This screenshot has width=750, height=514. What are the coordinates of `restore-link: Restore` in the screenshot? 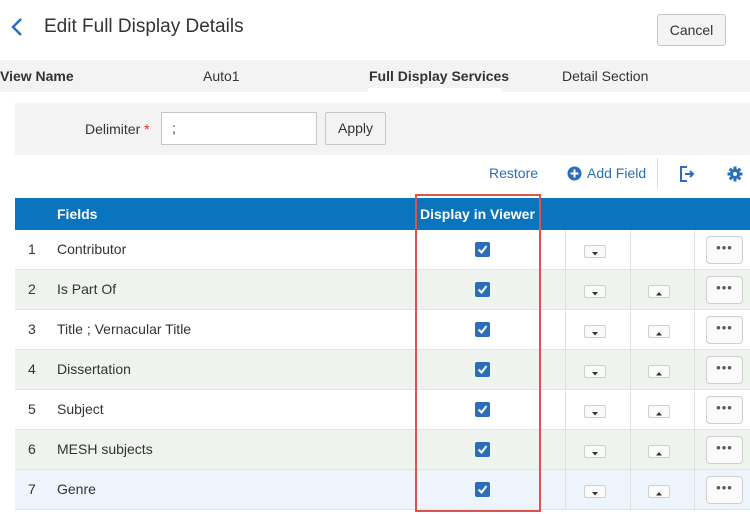 It's located at (513, 173).